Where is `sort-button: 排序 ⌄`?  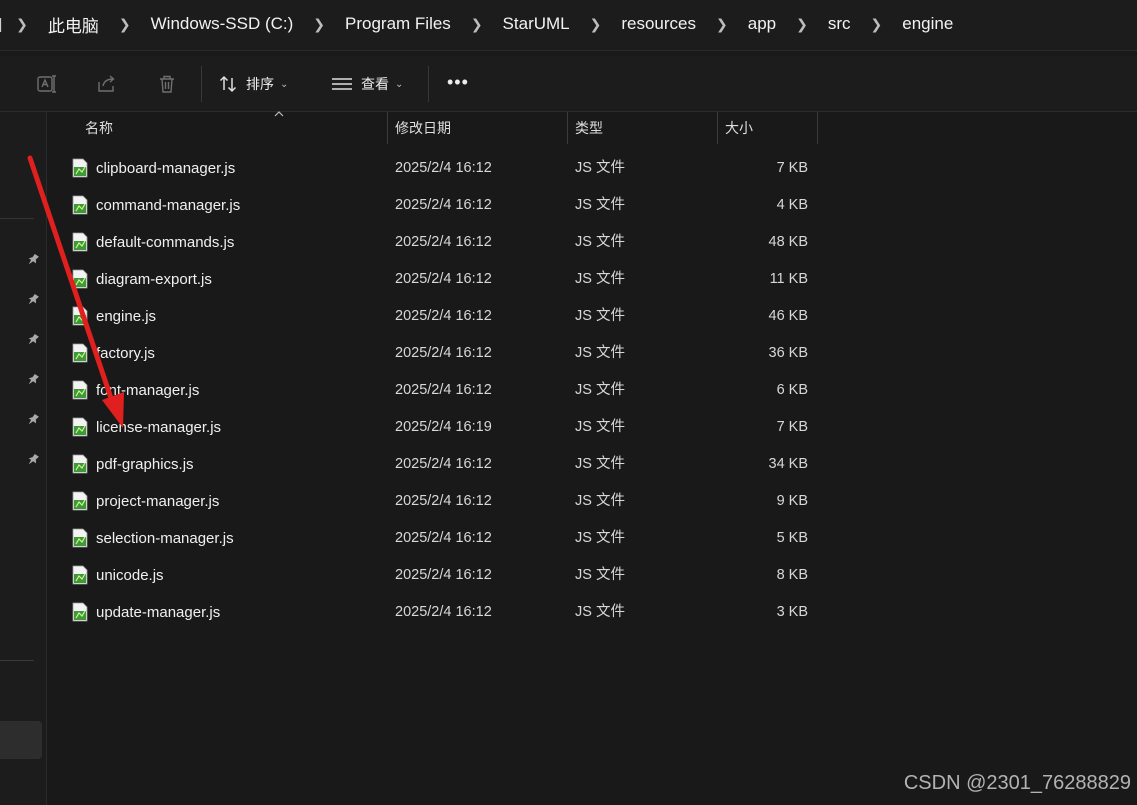
sort-button: 排序 ⌄ is located at coordinates (253, 84).